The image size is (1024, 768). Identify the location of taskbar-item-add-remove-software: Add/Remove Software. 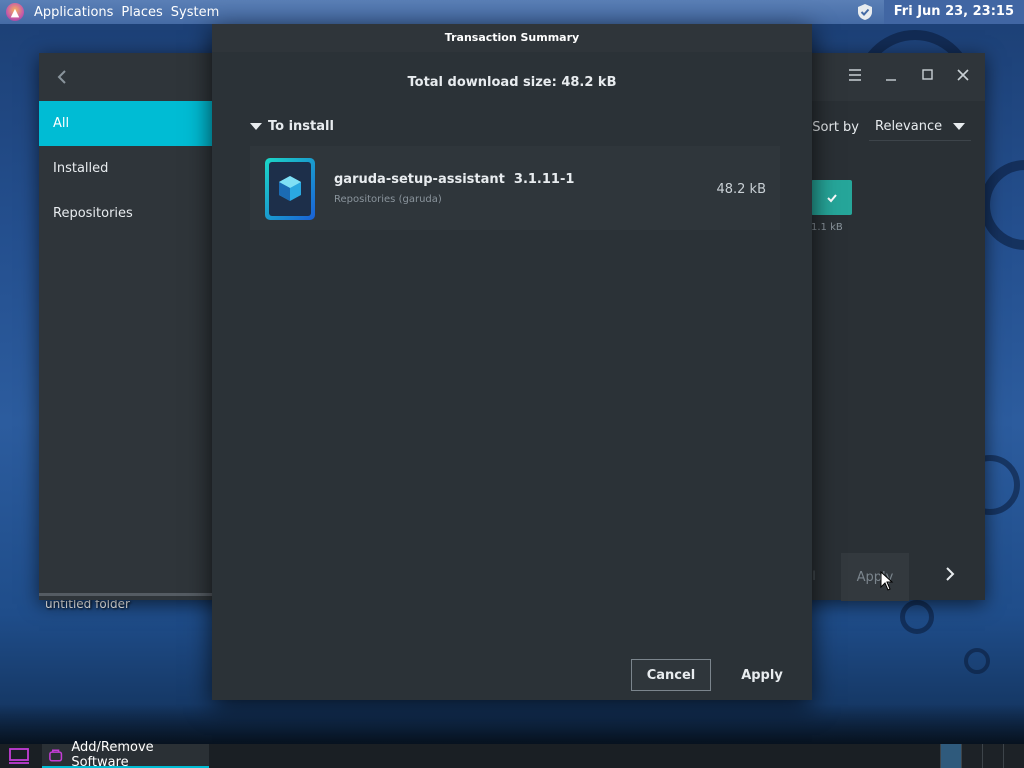
(125, 754).